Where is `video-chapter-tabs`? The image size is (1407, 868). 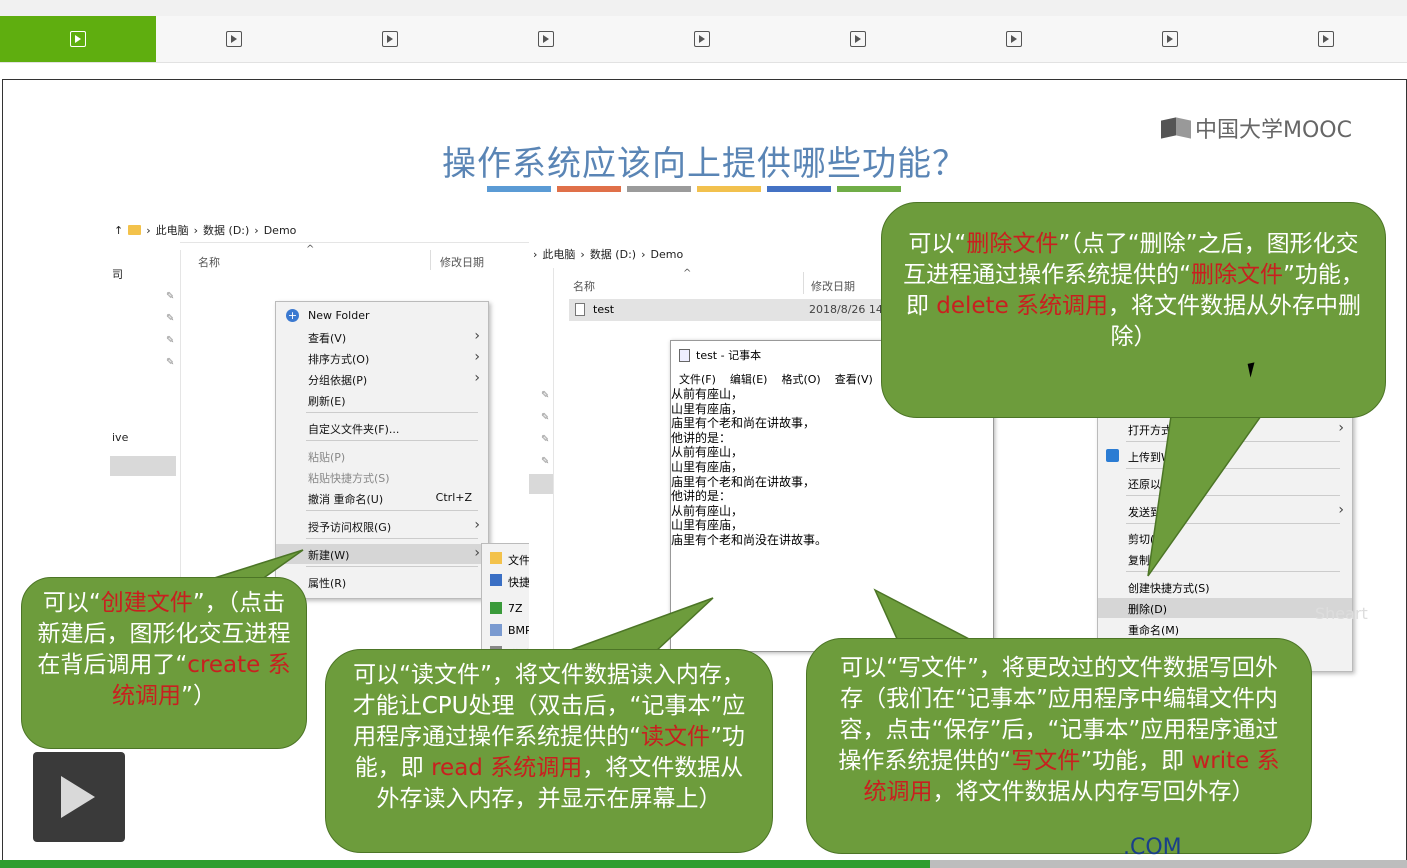
video-chapter-tabs is located at coordinates (703, 39).